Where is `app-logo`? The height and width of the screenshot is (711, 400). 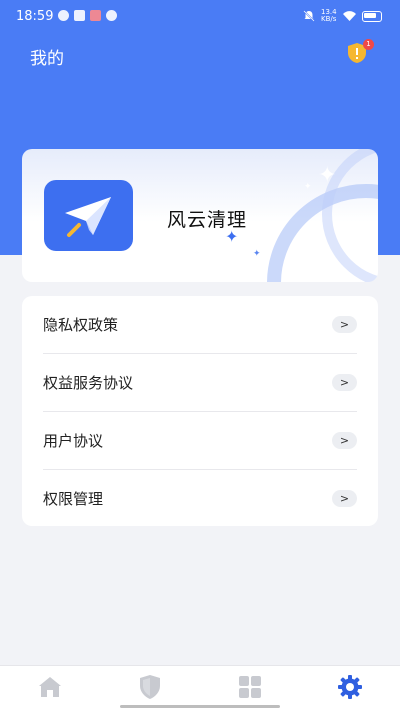 app-logo is located at coordinates (88, 215).